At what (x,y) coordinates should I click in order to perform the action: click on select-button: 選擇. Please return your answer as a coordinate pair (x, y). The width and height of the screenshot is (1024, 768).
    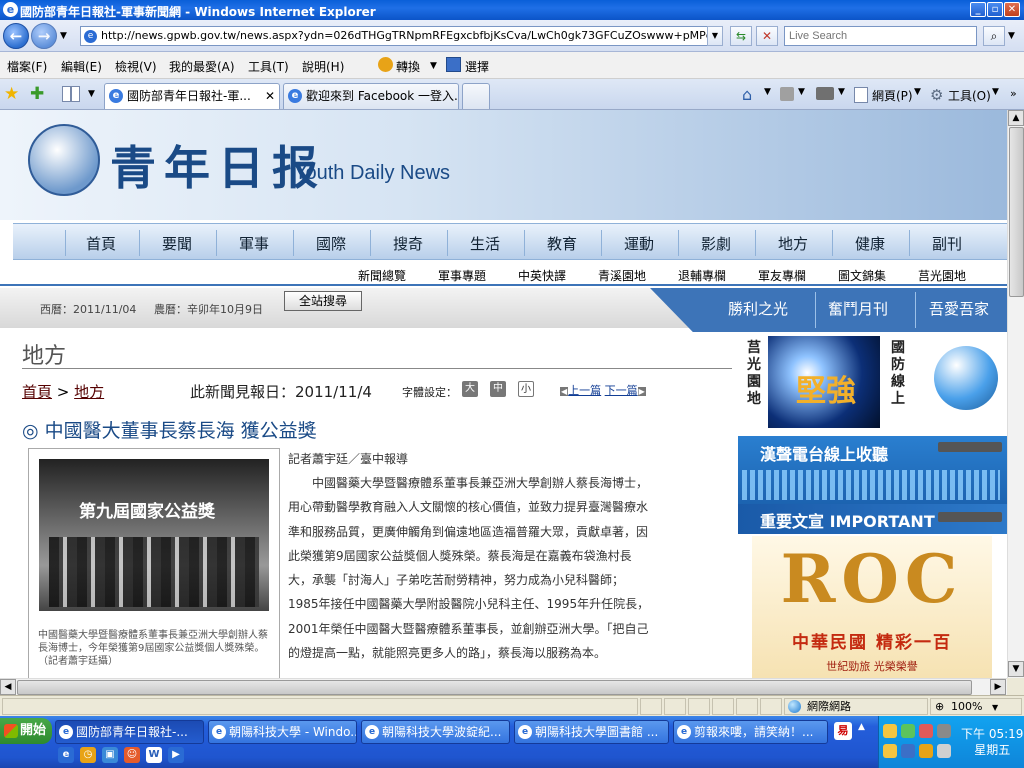
    Looking at the image, I should click on (477, 66).